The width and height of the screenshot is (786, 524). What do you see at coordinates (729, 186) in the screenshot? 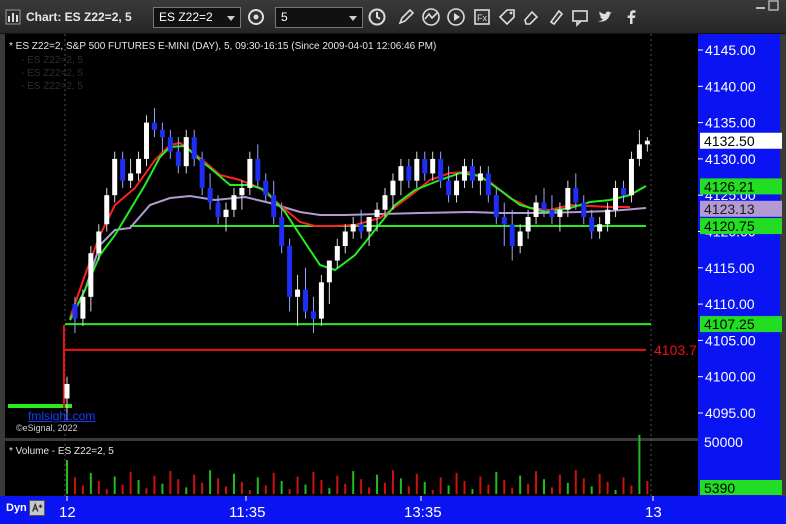
I see `price-tag-label: 4126.21` at bounding box center [729, 186].